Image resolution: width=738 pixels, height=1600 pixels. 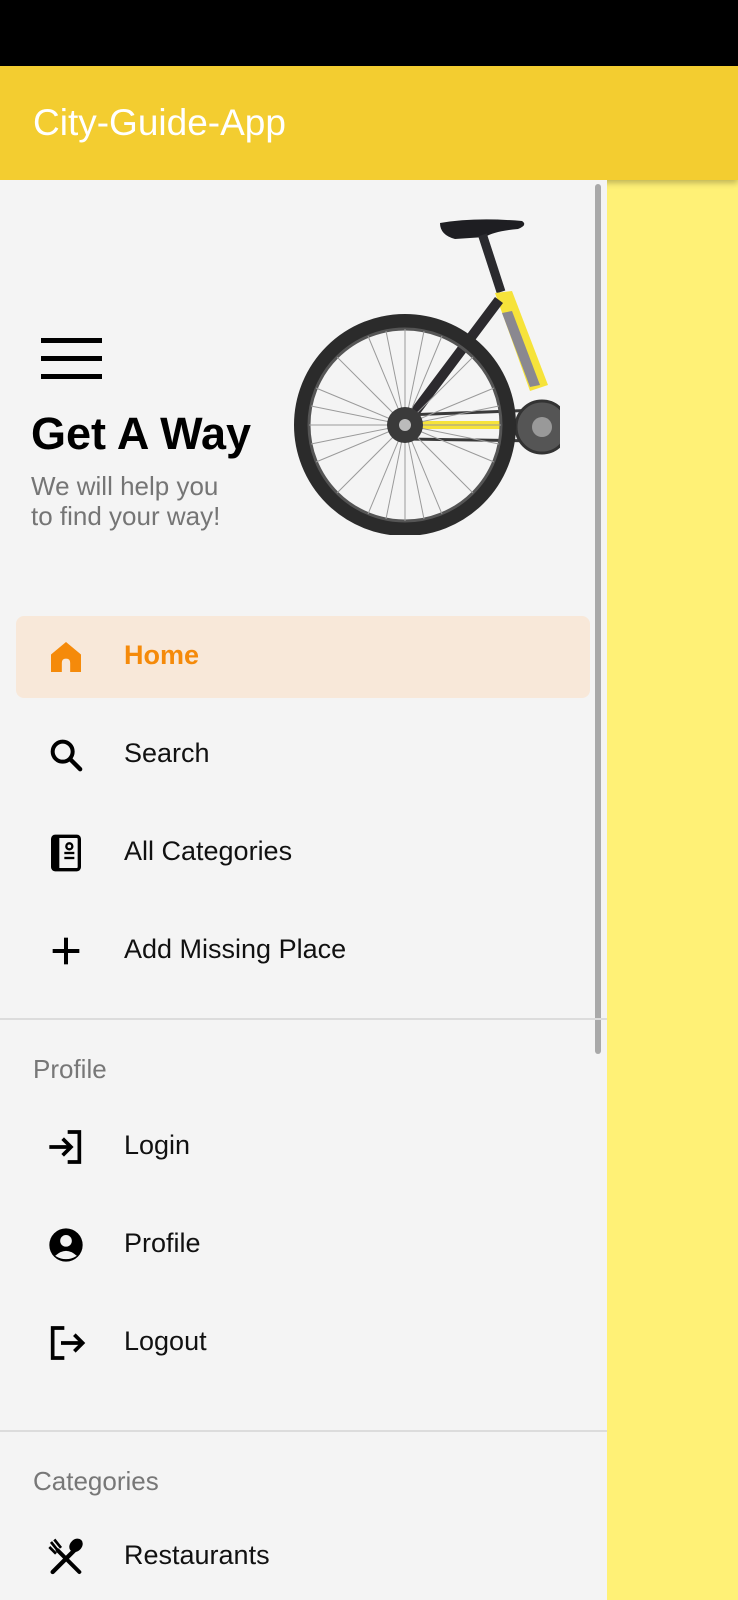 I want to click on nav-item-logout: Logout, so click(x=303, y=1343).